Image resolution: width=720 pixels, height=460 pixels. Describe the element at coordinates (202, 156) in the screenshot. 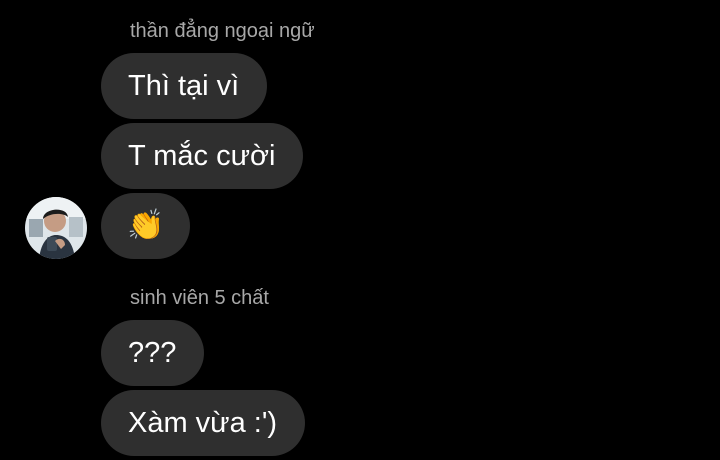

I see `message-bubble: T mắc cười` at that location.